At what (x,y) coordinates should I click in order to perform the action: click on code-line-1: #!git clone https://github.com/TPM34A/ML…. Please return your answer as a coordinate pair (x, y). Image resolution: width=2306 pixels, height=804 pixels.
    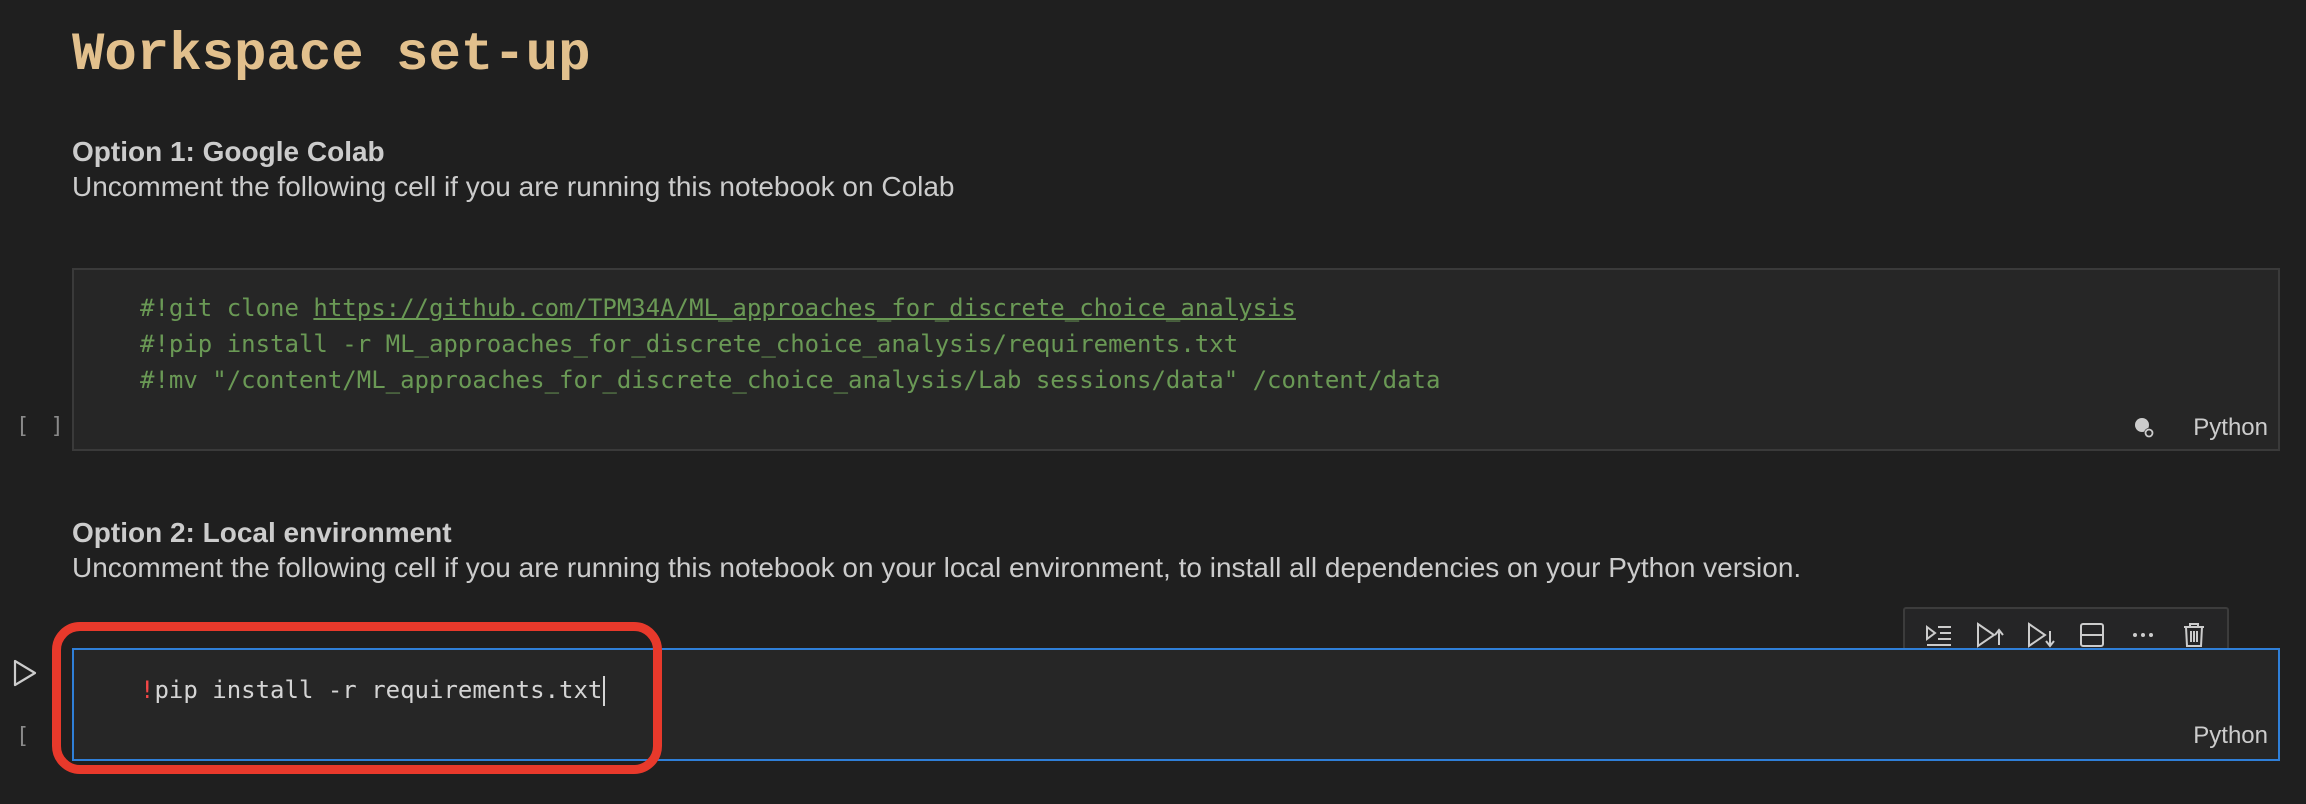
    Looking at the image, I should click on (718, 308).